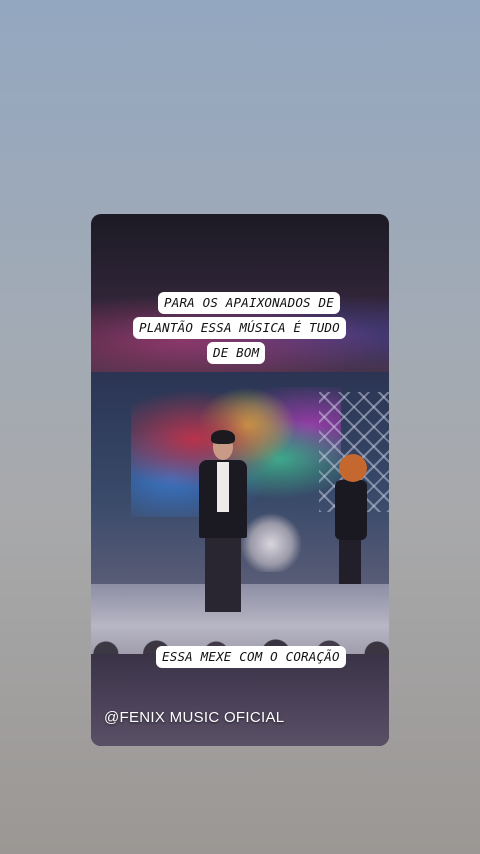  What do you see at coordinates (236, 353) in the screenshot?
I see `caption-top-line-3: DE BOM` at bounding box center [236, 353].